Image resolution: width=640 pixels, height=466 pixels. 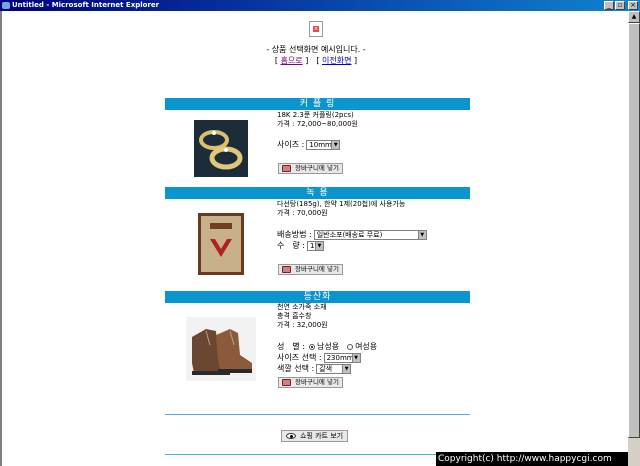 I want to click on antler-qty-value: 1, so click(x=312, y=246).